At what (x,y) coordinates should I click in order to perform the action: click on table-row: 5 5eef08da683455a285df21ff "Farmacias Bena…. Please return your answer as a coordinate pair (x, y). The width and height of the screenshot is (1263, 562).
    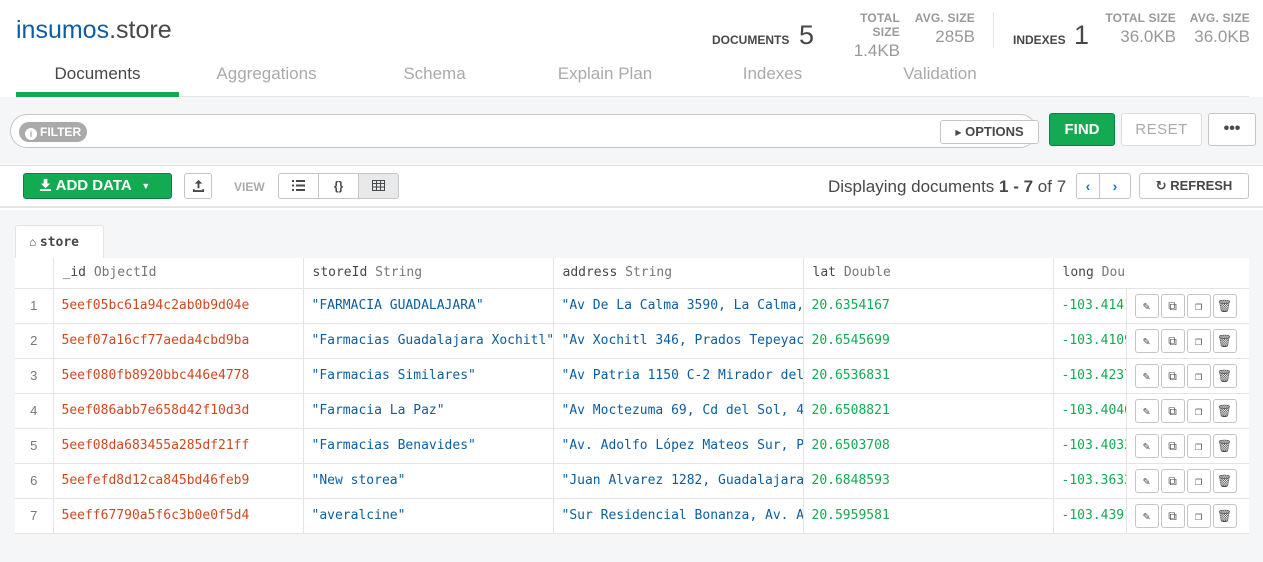
    Looking at the image, I should click on (632, 446).